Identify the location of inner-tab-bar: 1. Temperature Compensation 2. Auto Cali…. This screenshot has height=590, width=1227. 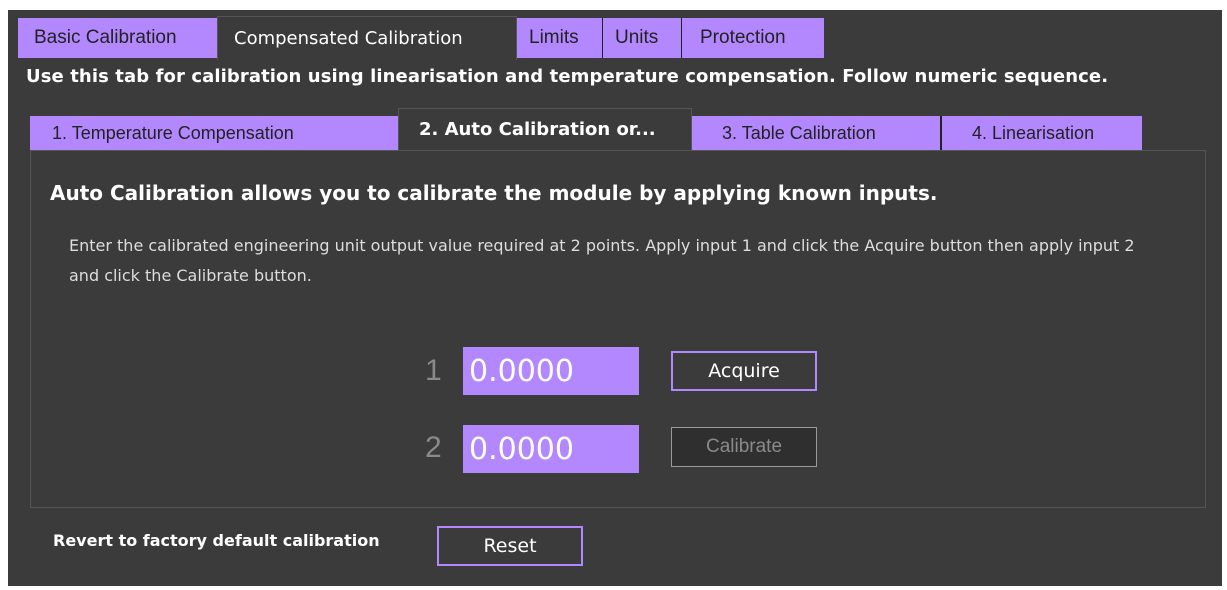
(586, 129).